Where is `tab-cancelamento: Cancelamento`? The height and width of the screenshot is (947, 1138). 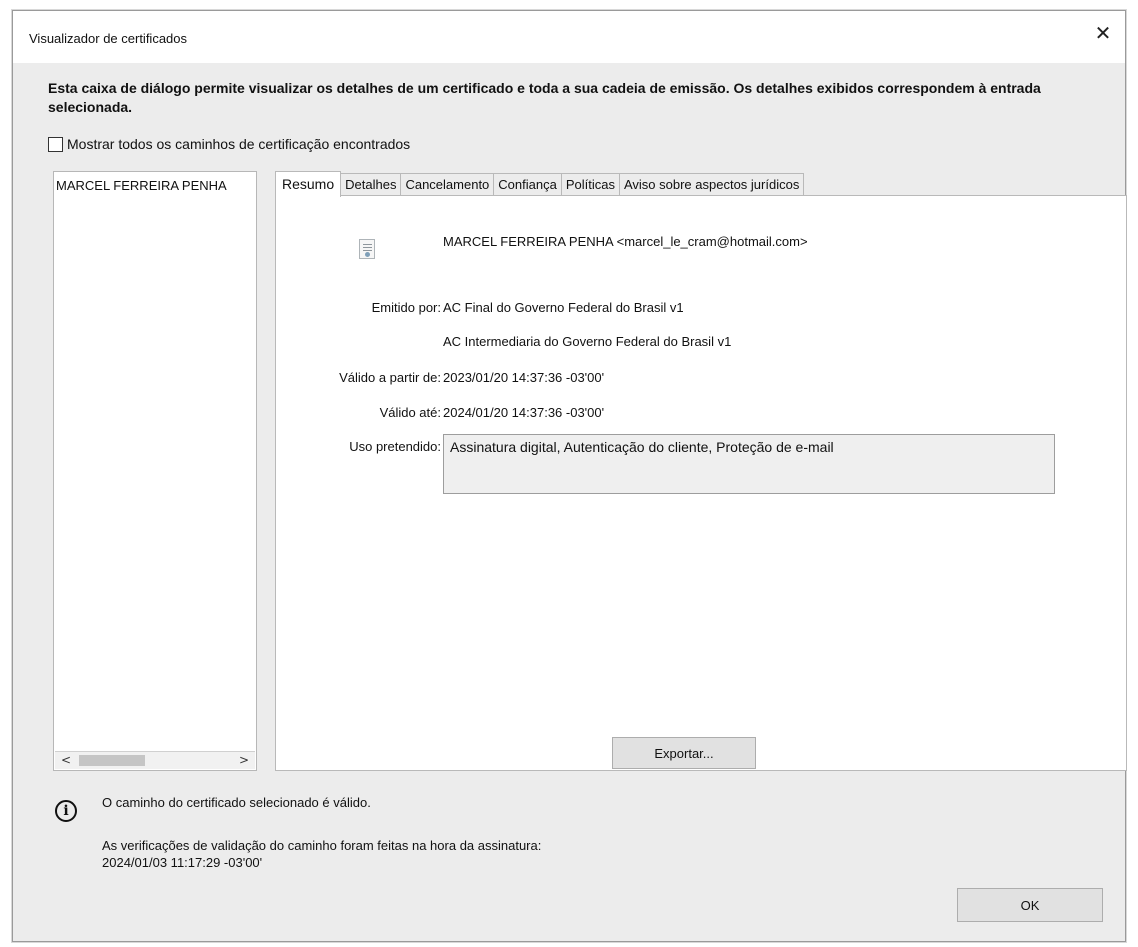 tab-cancelamento: Cancelamento is located at coordinates (447, 184).